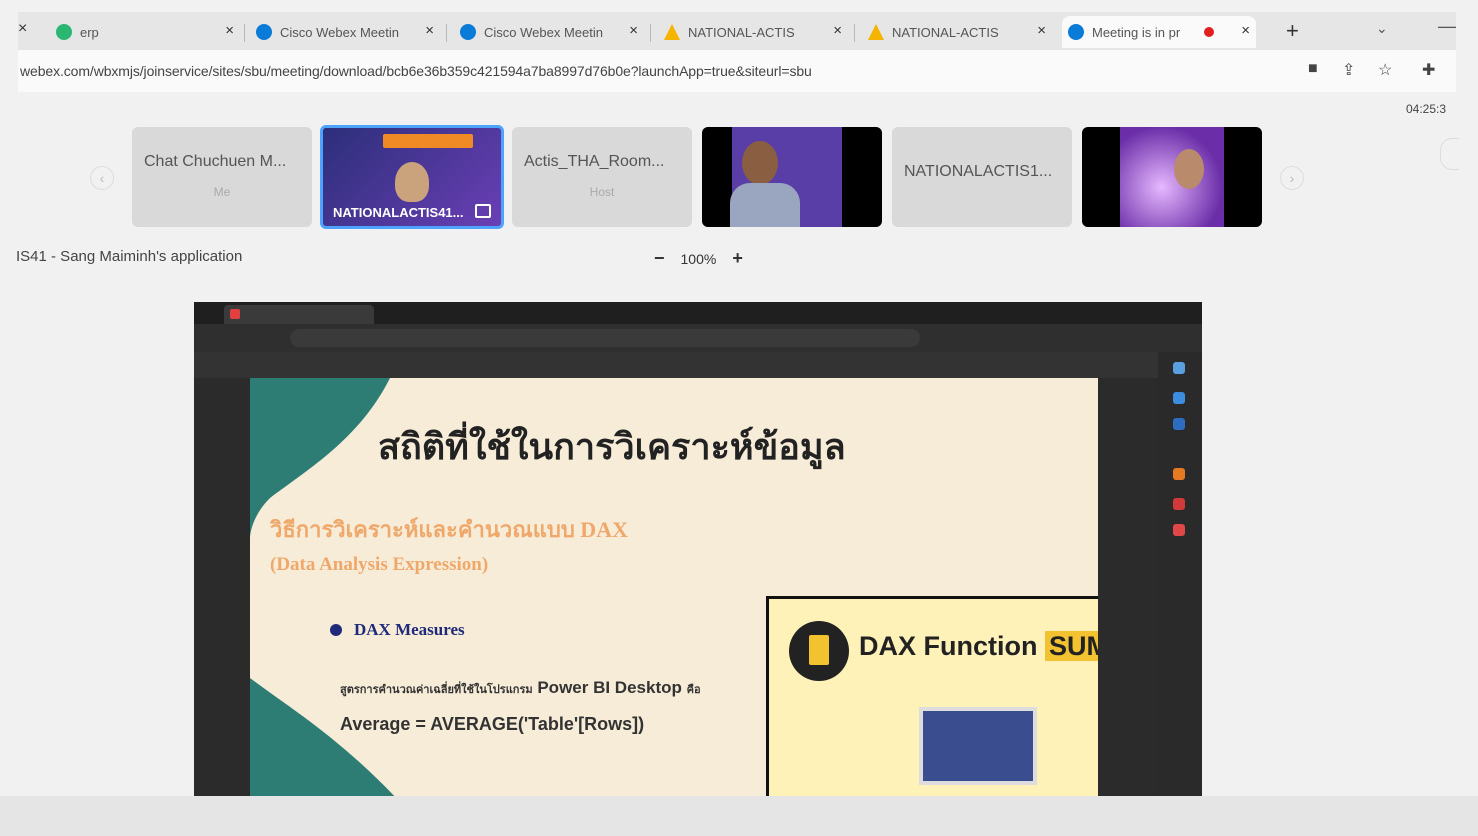  I want to click on shared-url, so click(605, 338).